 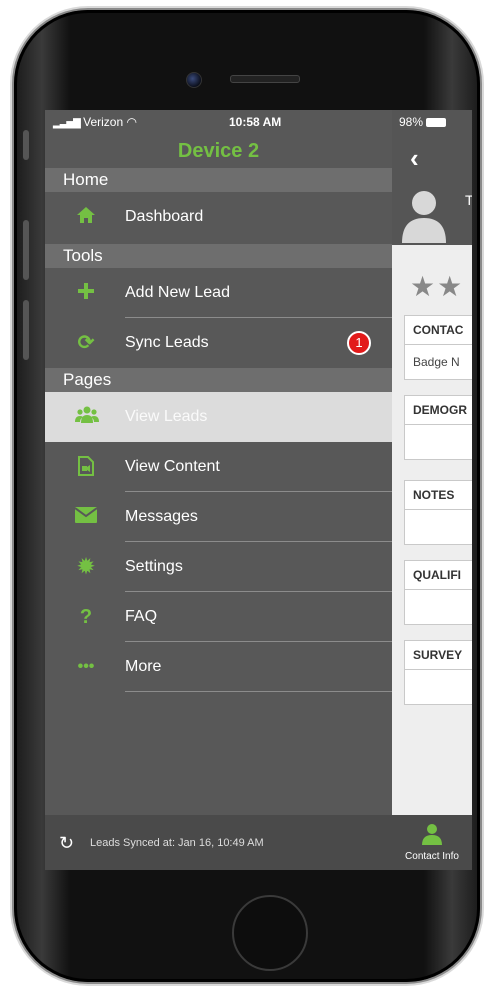 I want to click on device-title: Device 2, so click(x=218, y=151).